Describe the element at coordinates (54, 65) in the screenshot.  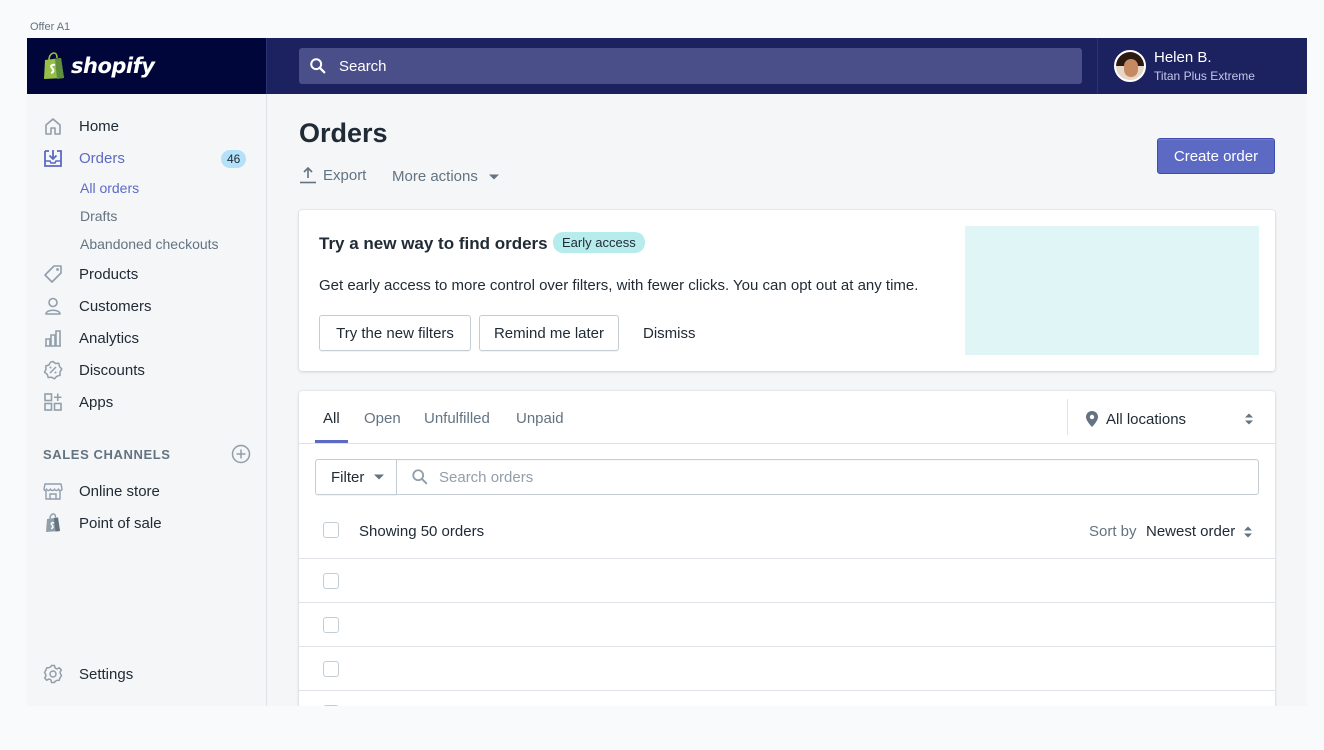
I see `shopify-bag-icon` at that location.